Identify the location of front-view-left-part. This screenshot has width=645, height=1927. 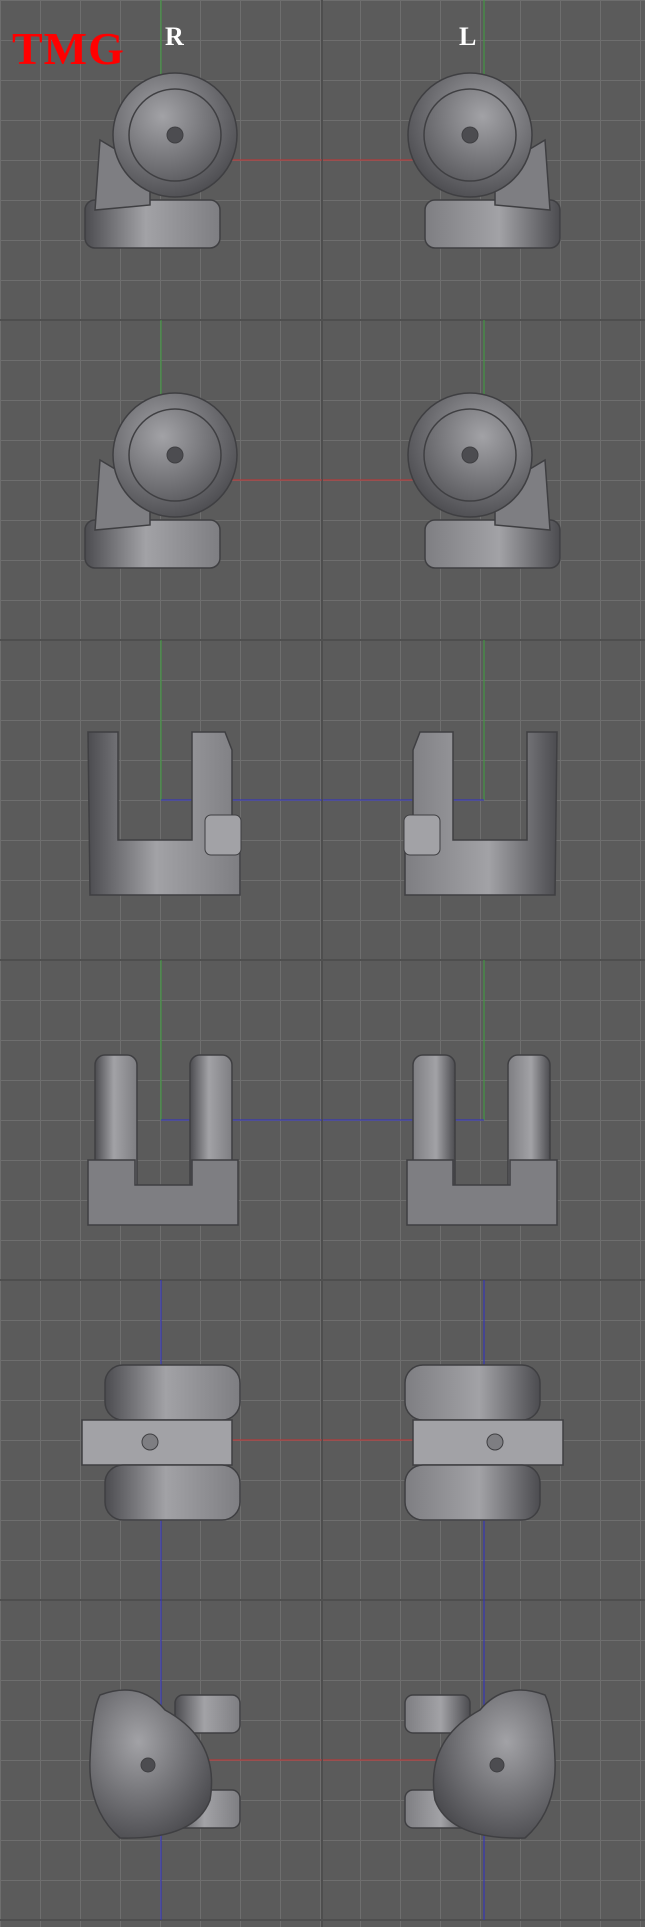
(484, 160).